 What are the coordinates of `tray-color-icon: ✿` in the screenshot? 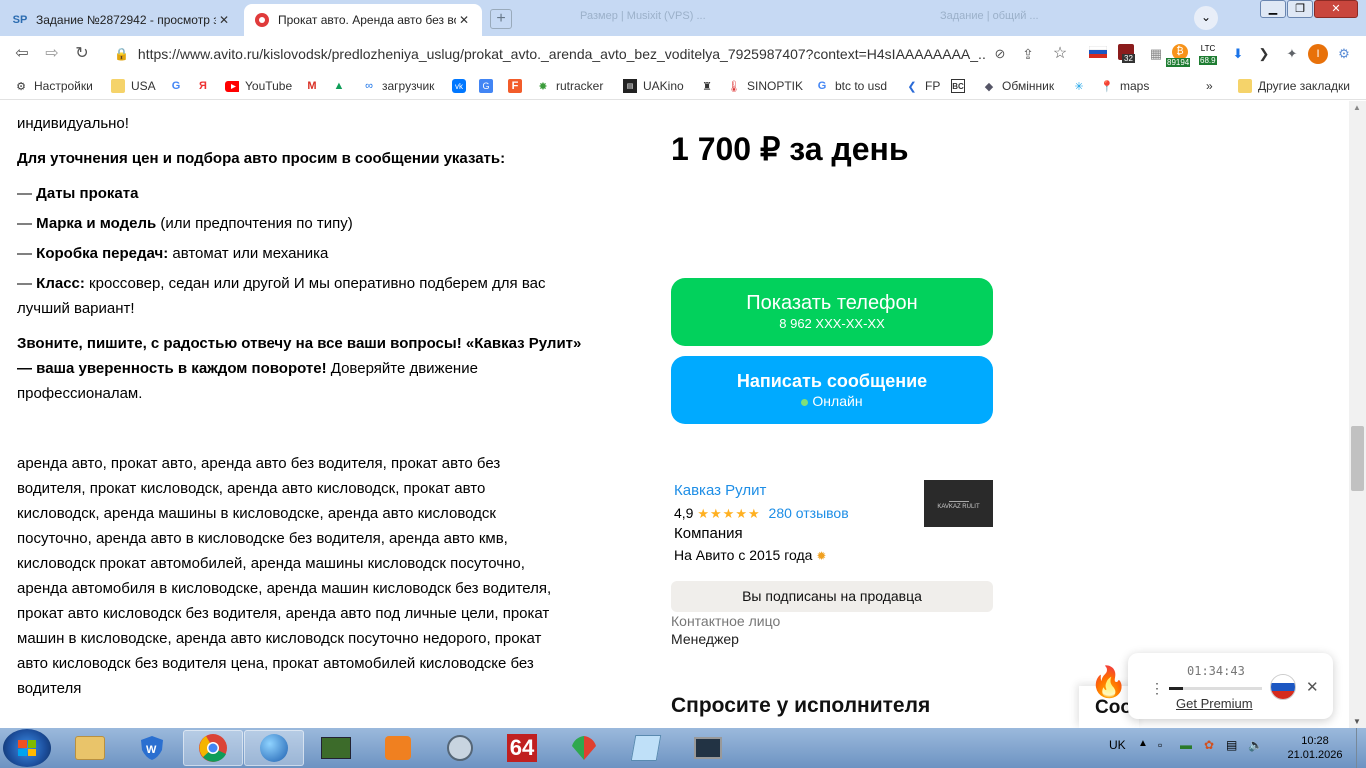 It's located at (1209, 745).